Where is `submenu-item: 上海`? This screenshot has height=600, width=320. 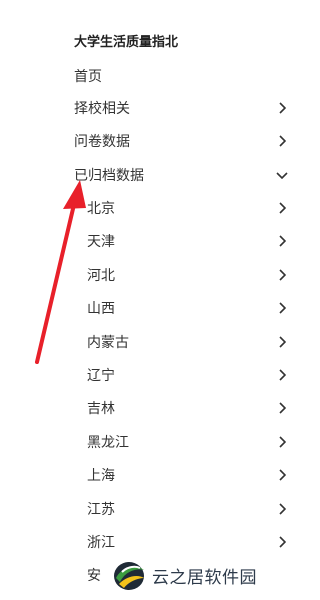
submenu-item: 上海 is located at coordinates (187, 475).